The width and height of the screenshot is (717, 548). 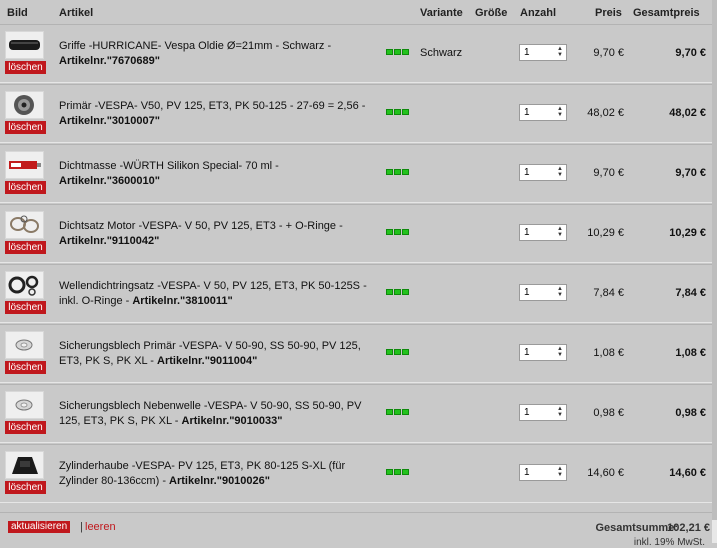 I want to click on washer-icon, so click(x=24, y=405).